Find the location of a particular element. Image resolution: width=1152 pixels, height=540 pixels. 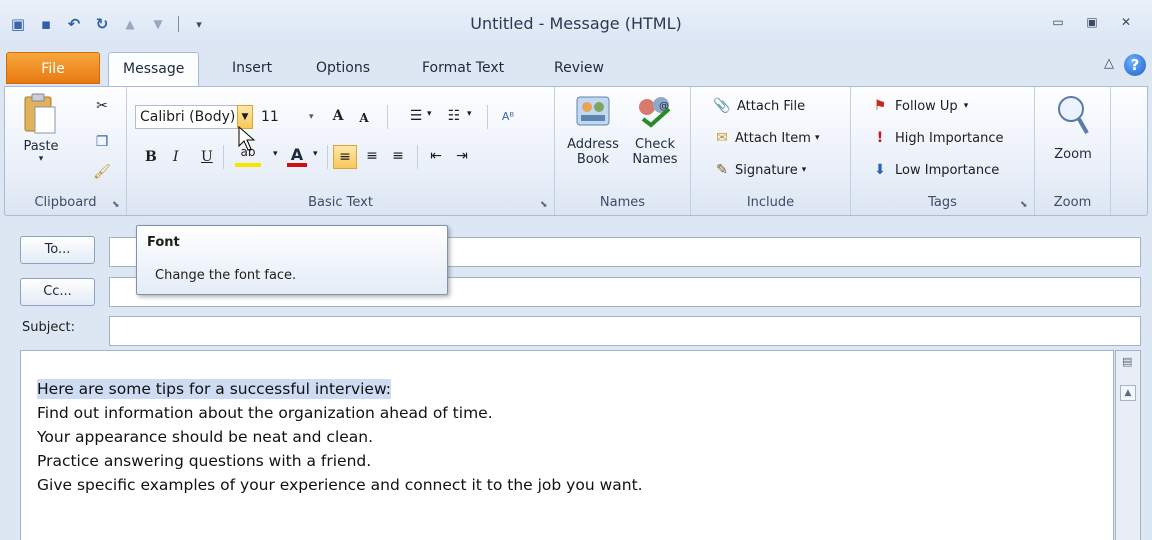

paste-button: Paste ▾ is located at coordinates (41, 128).